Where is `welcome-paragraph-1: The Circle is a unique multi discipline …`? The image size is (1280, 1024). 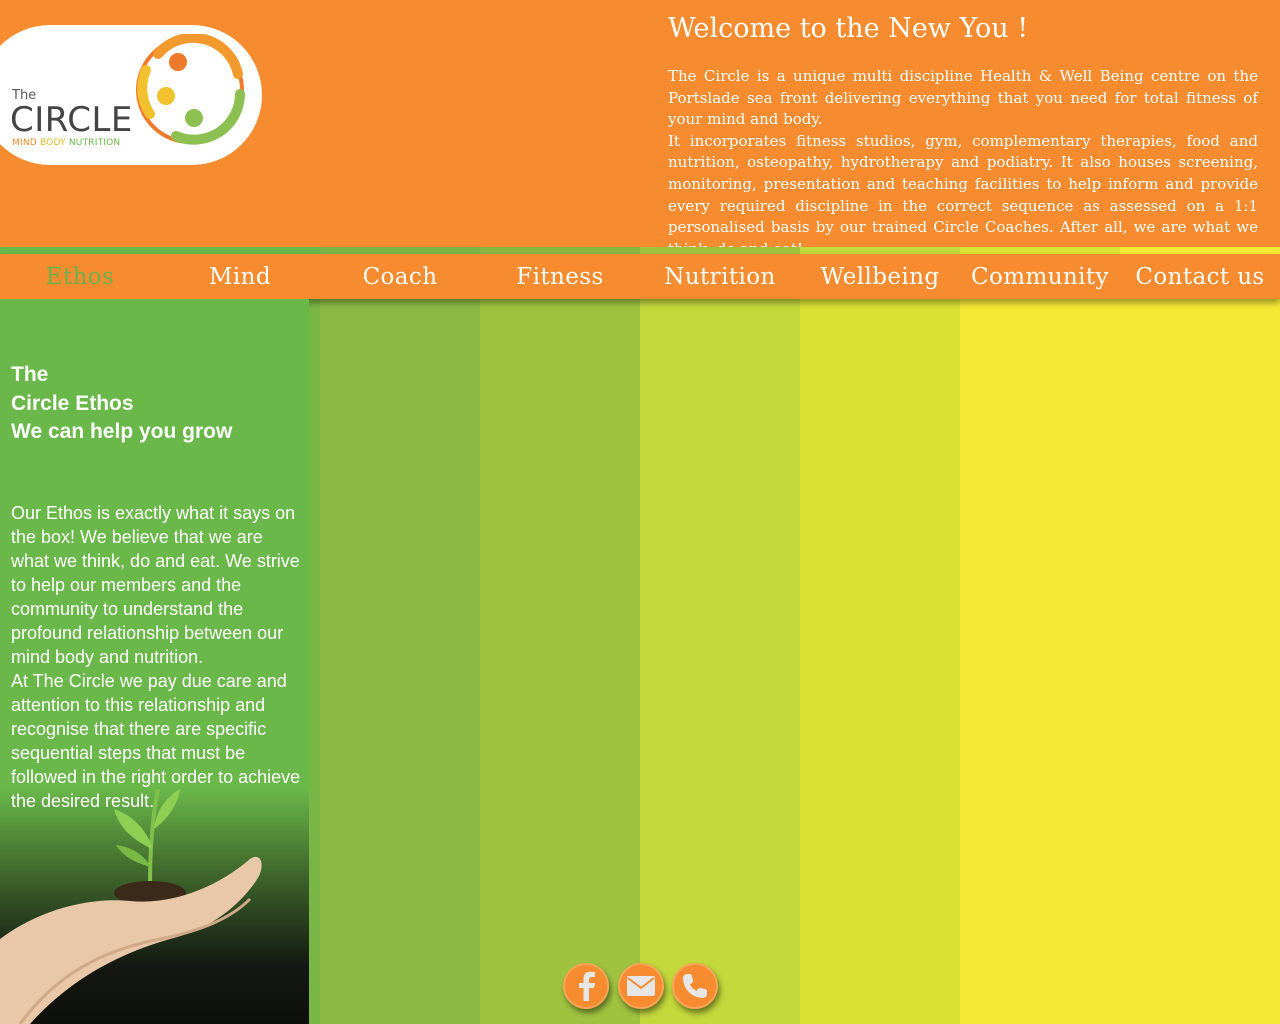 welcome-paragraph-1: The Circle is a unique multi discipline … is located at coordinates (963, 98).